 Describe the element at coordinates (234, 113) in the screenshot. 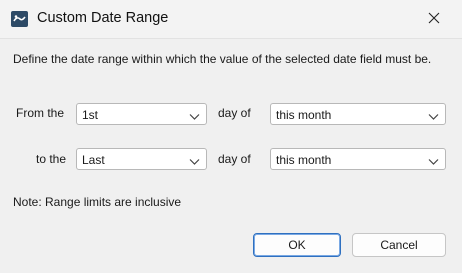

I see `from-day-of-label: day of` at that location.